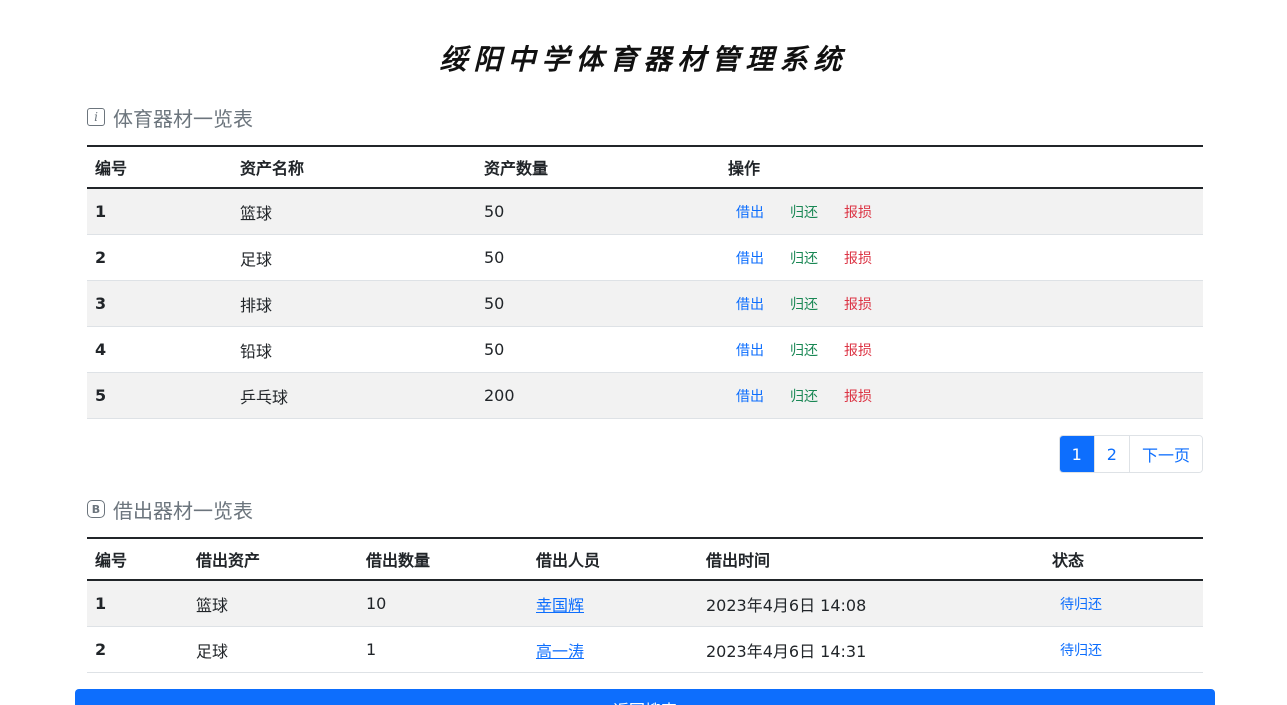  I want to click on column-header: 状态, so click(1123, 559).